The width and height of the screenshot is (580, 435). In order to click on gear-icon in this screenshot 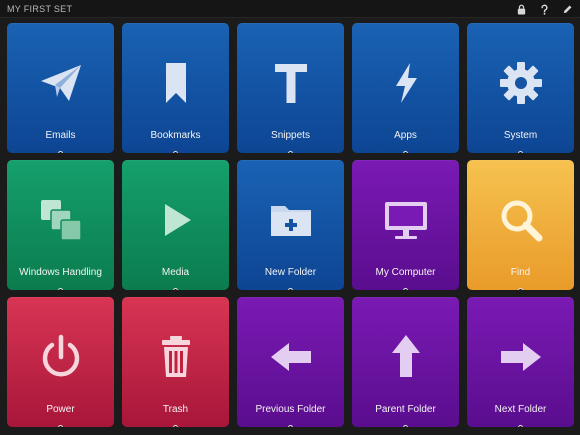, I will do `click(521, 83)`.